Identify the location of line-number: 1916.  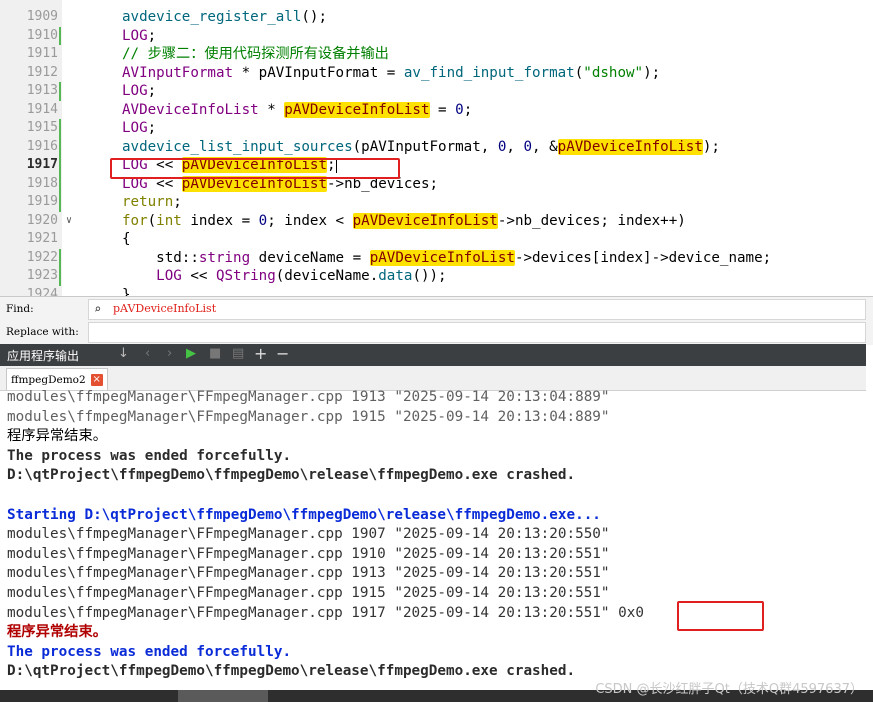
(42, 146).